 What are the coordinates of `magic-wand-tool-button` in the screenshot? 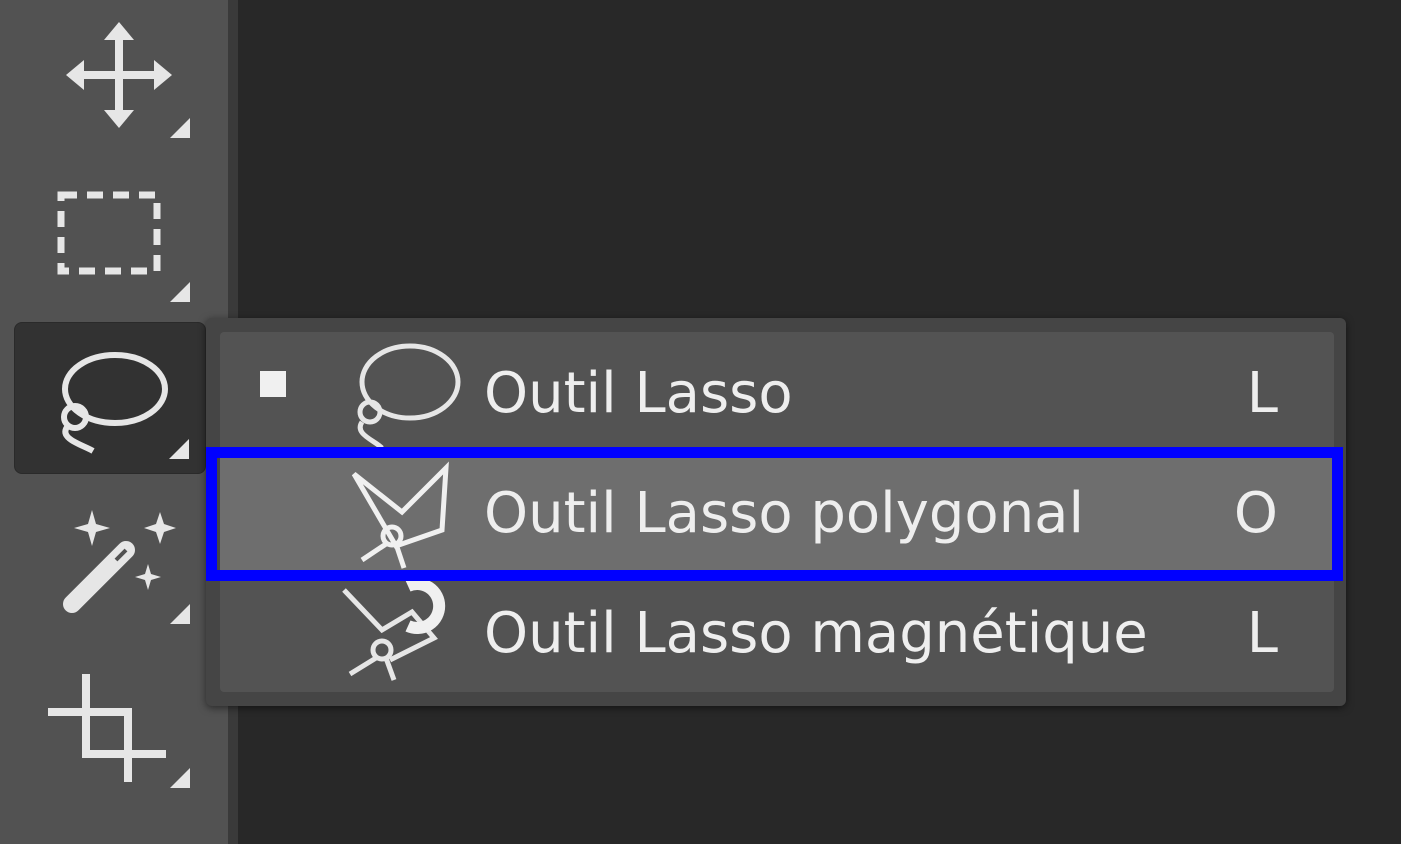 It's located at (110, 562).